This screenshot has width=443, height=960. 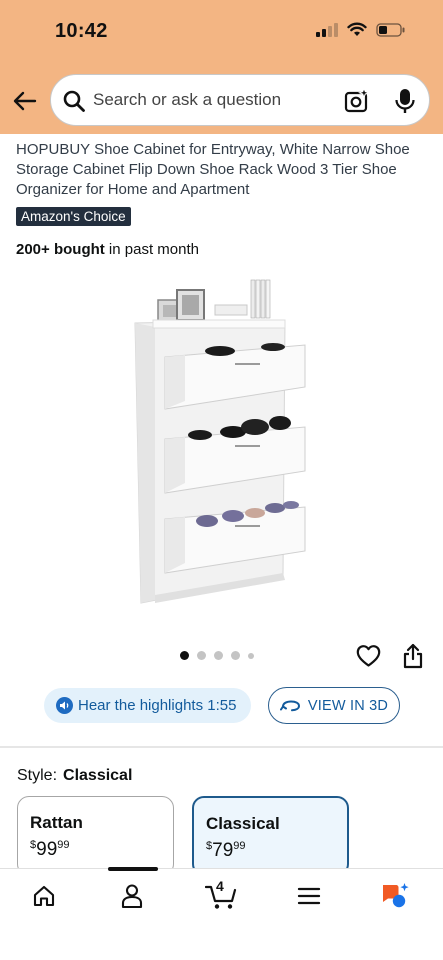 What do you see at coordinates (270, 836) in the screenshot?
I see `style-option-classical: Classical $7999` at bounding box center [270, 836].